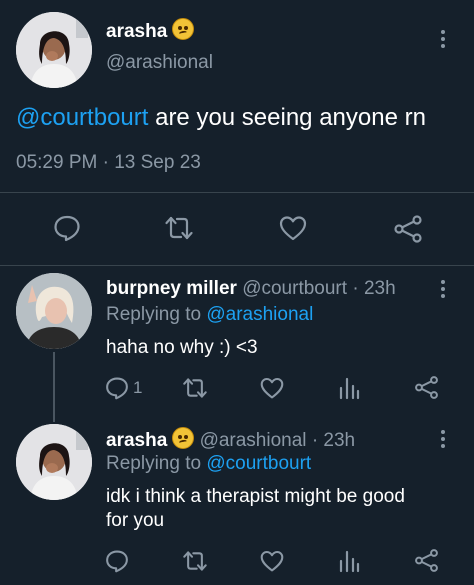  I want to click on main-handle: @arashional, so click(159, 63).